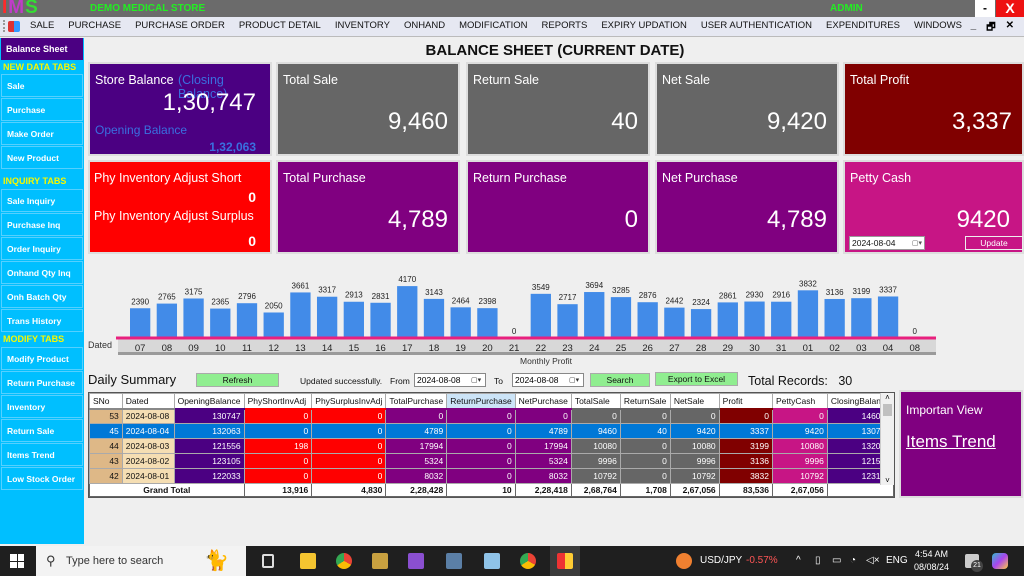 The height and width of the screenshot is (576, 1024). What do you see at coordinates (799, 416) in the screenshot?
I see `cell-pettycash: 0` at bounding box center [799, 416].